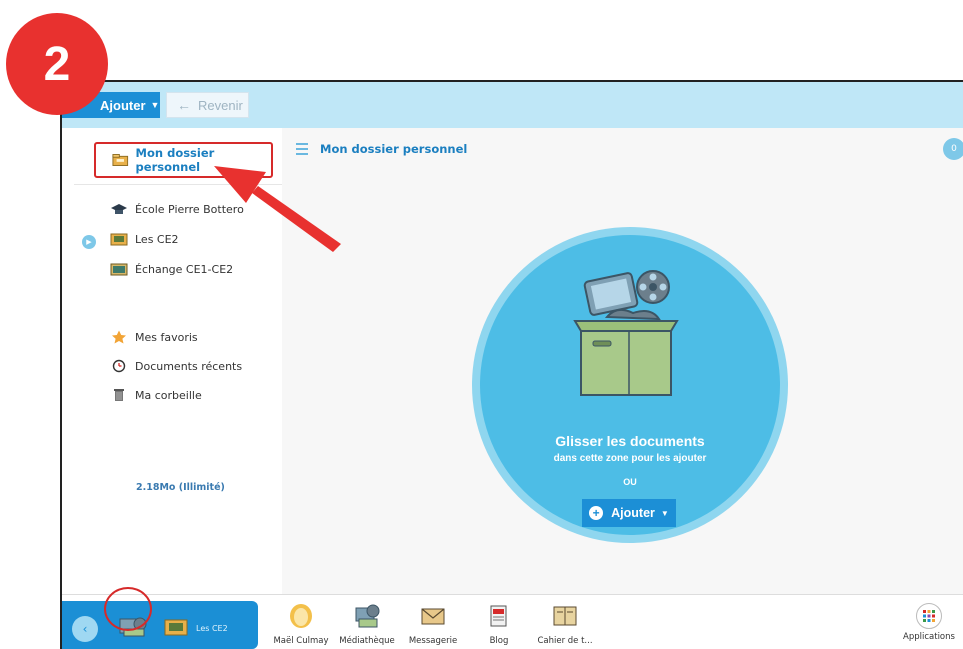 This screenshot has height=649, width=963. I want to click on sidebar-item-label: Mes favoris, so click(166, 337).